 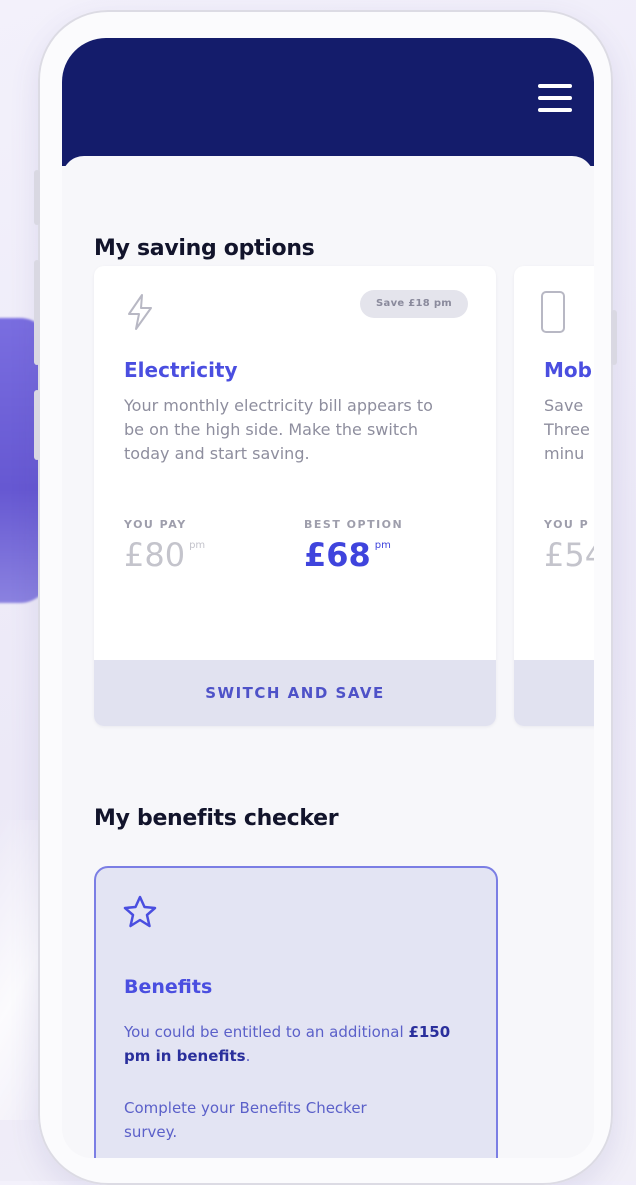 What do you see at coordinates (354, 524) in the screenshot?
I see `best-option-label: BEST OPTION` at bounding box center [354, 524].